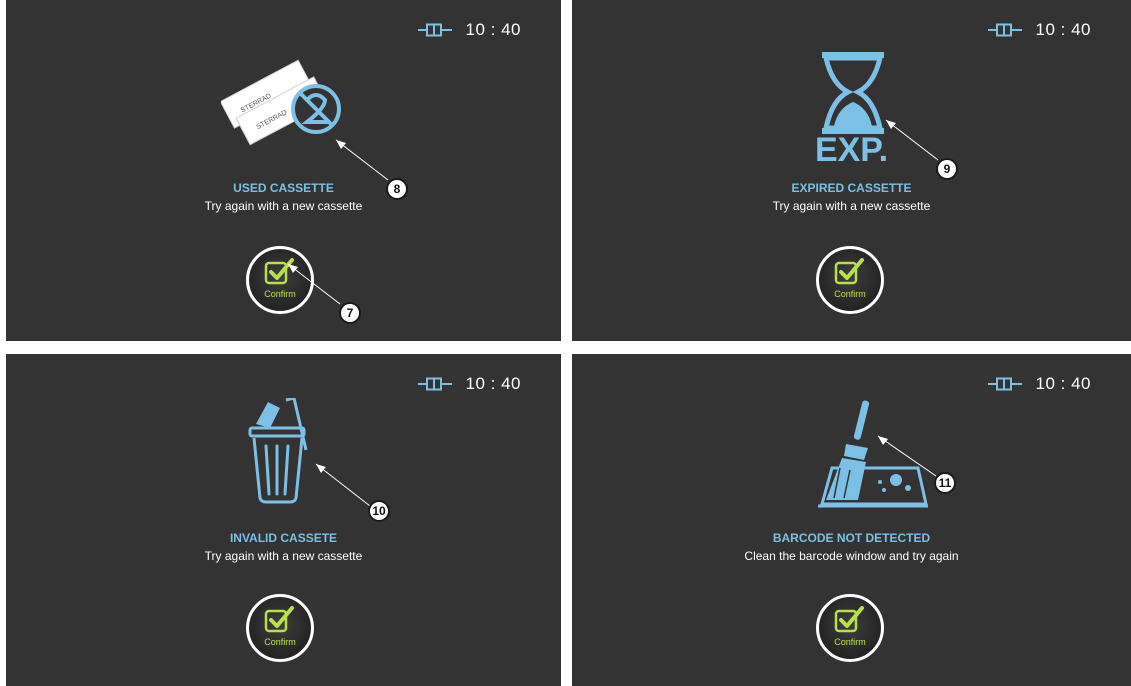  I want to click on callout-marker: 9, so click(947, 169).